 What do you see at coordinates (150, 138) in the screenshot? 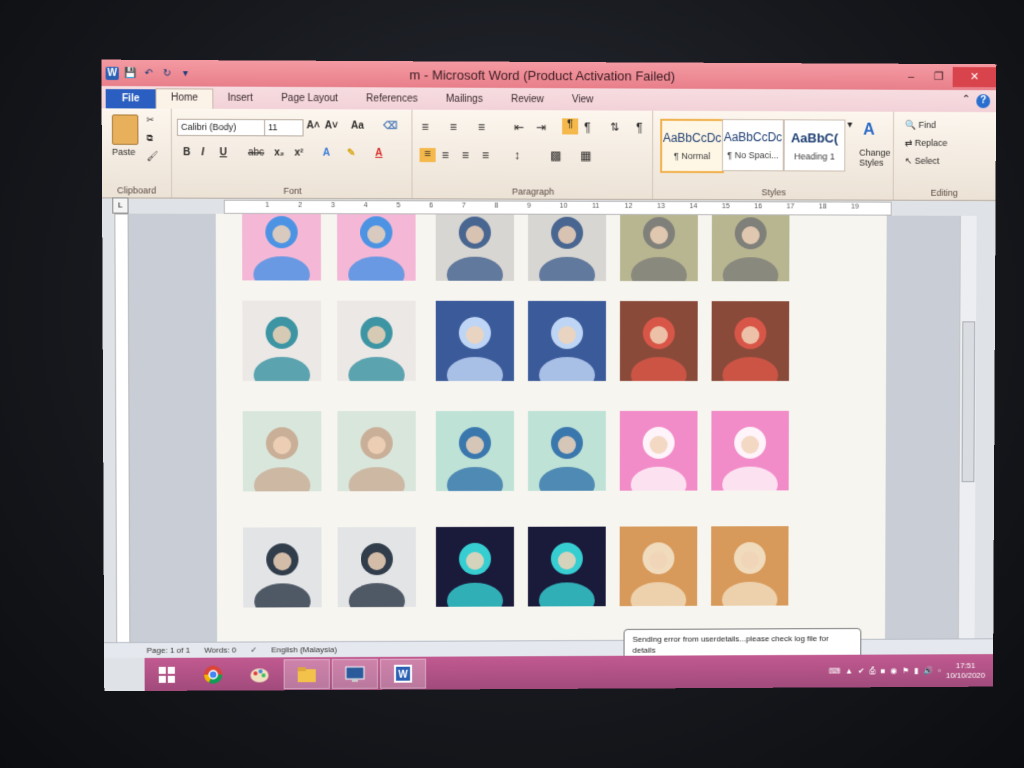
I see `copy-icon: ⧉` at bounding box center [150, 138].